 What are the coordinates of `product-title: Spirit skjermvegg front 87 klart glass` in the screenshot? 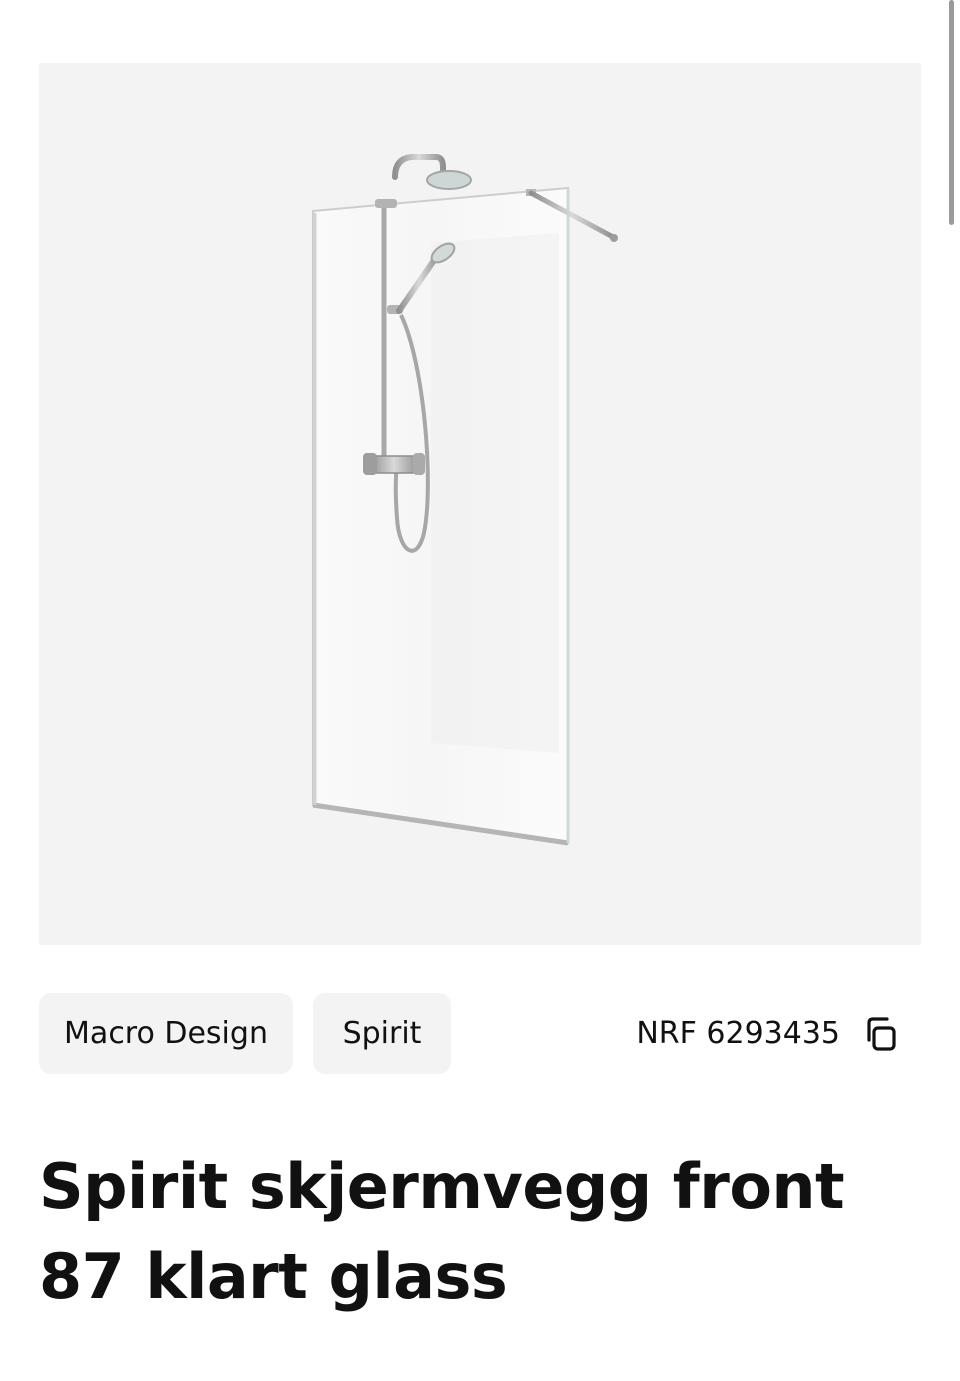 It's located at (442, 1231).